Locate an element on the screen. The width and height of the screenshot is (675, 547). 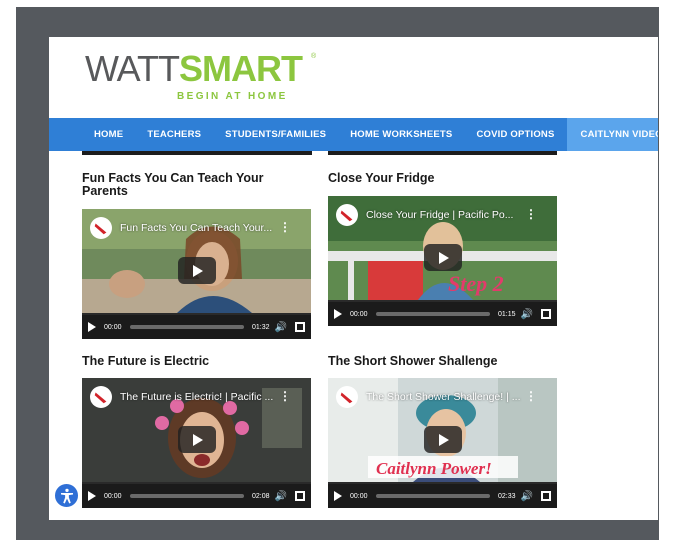
nav-item-covid-options: COVID OPTIONS is located at coordinates (515, 134).